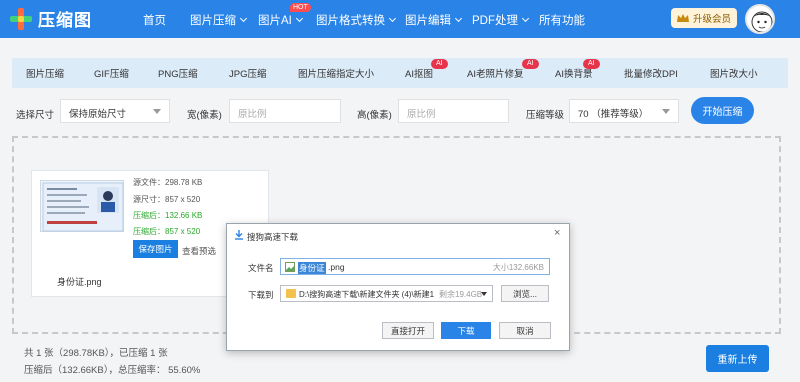 The image size is (800, 382). What do you see at coordinates (219, 20) in the screenshot?
I see `nav-image-compress: 图片压缩` at bounding box center [219, 20].